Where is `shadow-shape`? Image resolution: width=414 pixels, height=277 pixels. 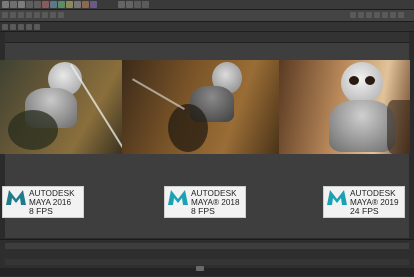 shadow-shape is located at coordinates (398, 127).